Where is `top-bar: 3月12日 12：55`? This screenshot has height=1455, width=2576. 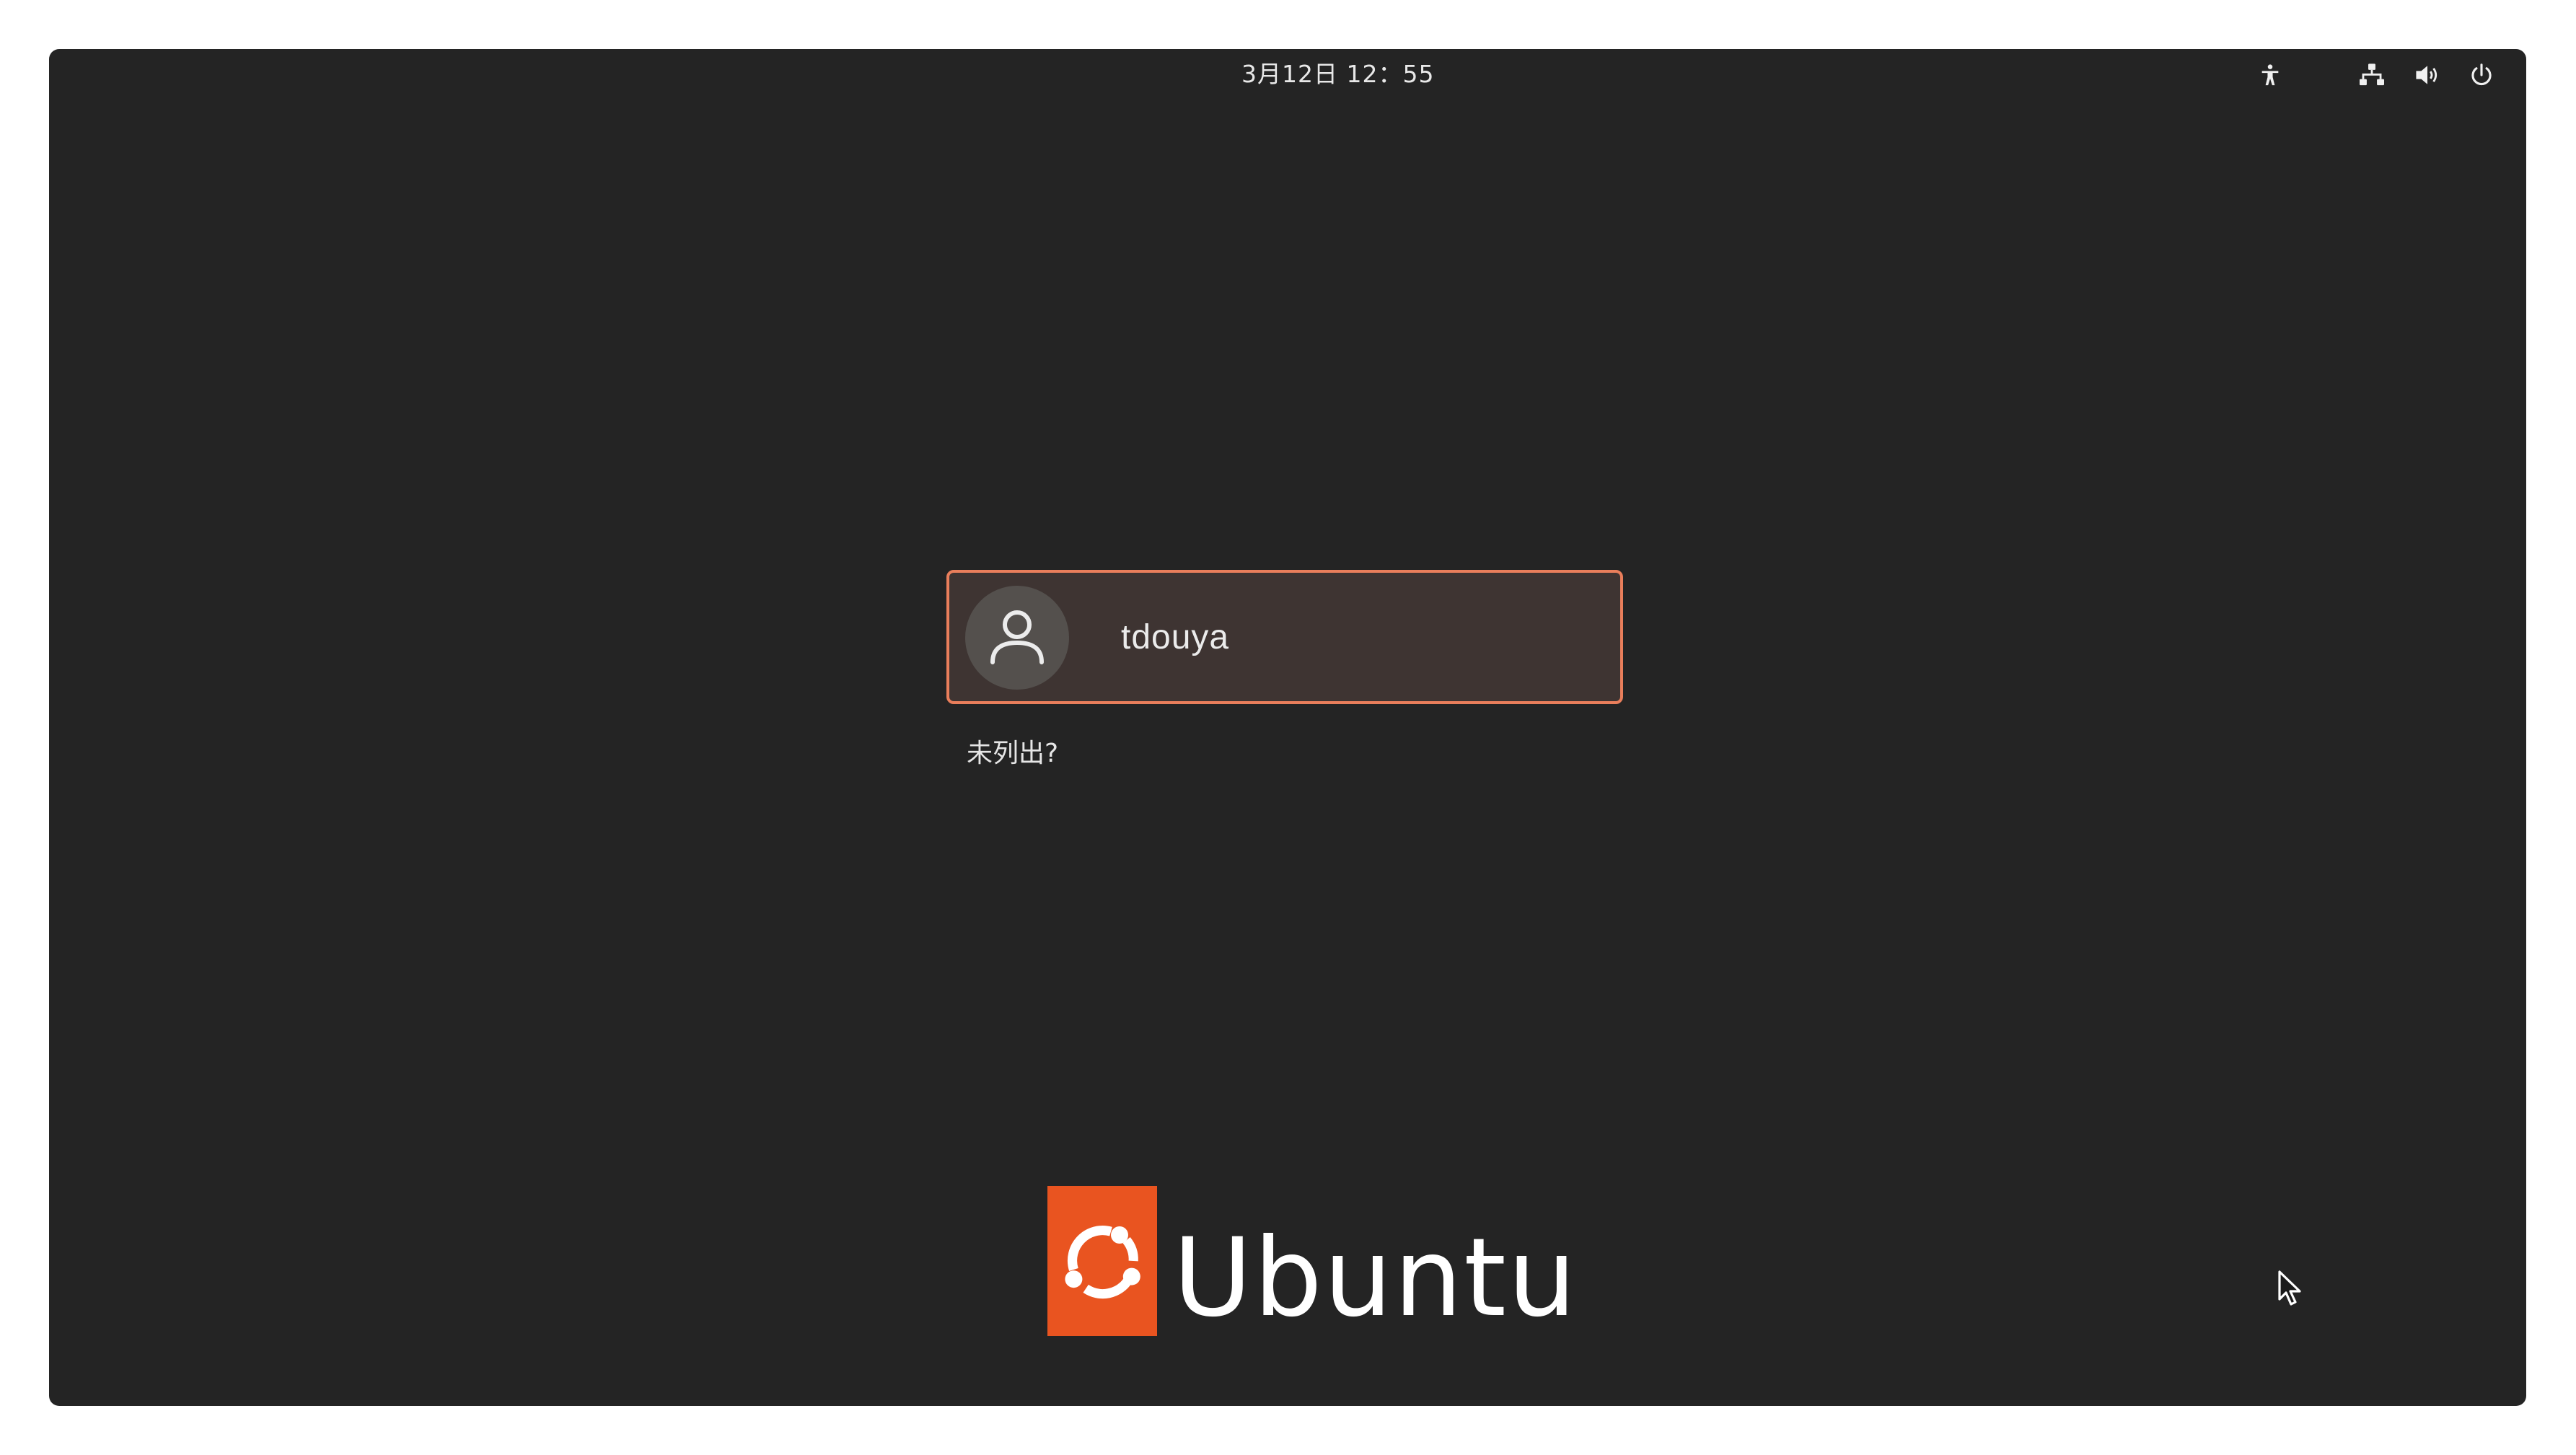
top-bar: 3月12日 12：55 is located at coordinates (1287, 74).